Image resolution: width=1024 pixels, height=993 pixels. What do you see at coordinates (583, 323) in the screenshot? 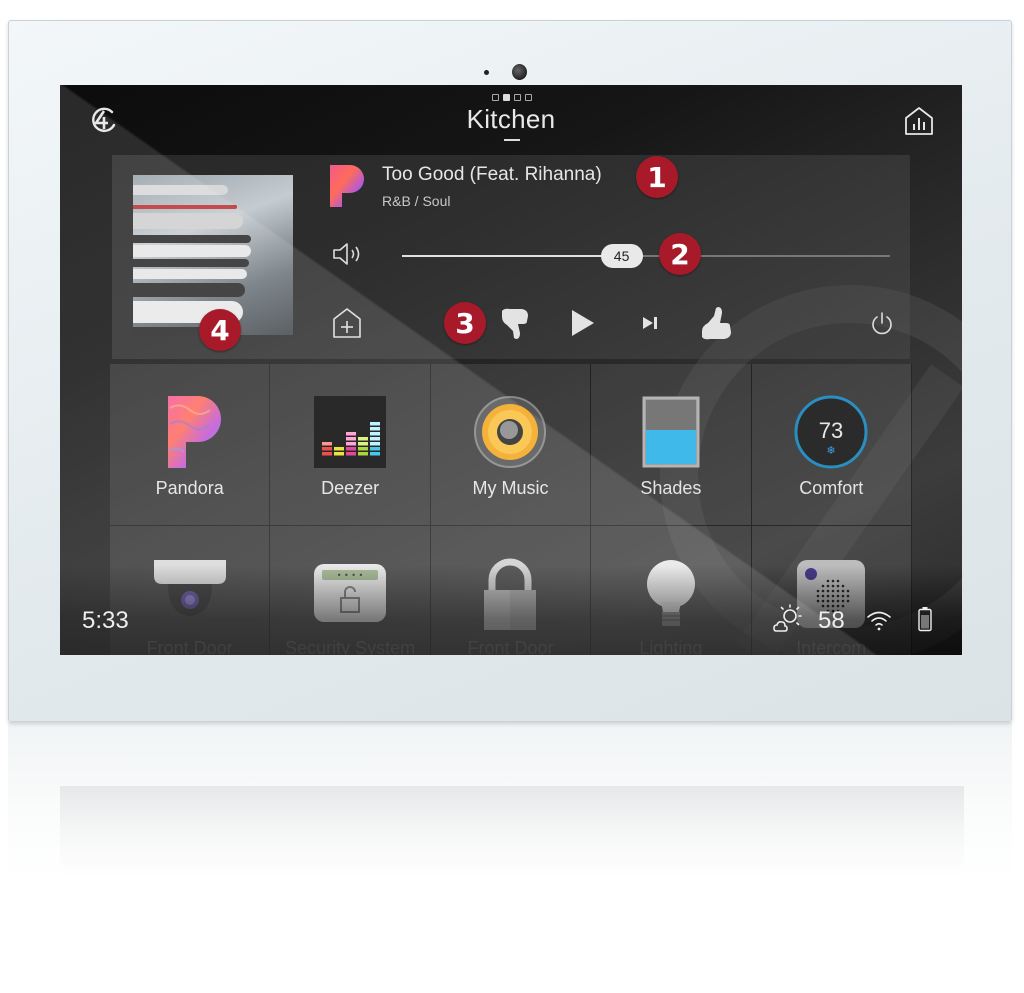
I see `play-icon` at bounding box center [583, 323].